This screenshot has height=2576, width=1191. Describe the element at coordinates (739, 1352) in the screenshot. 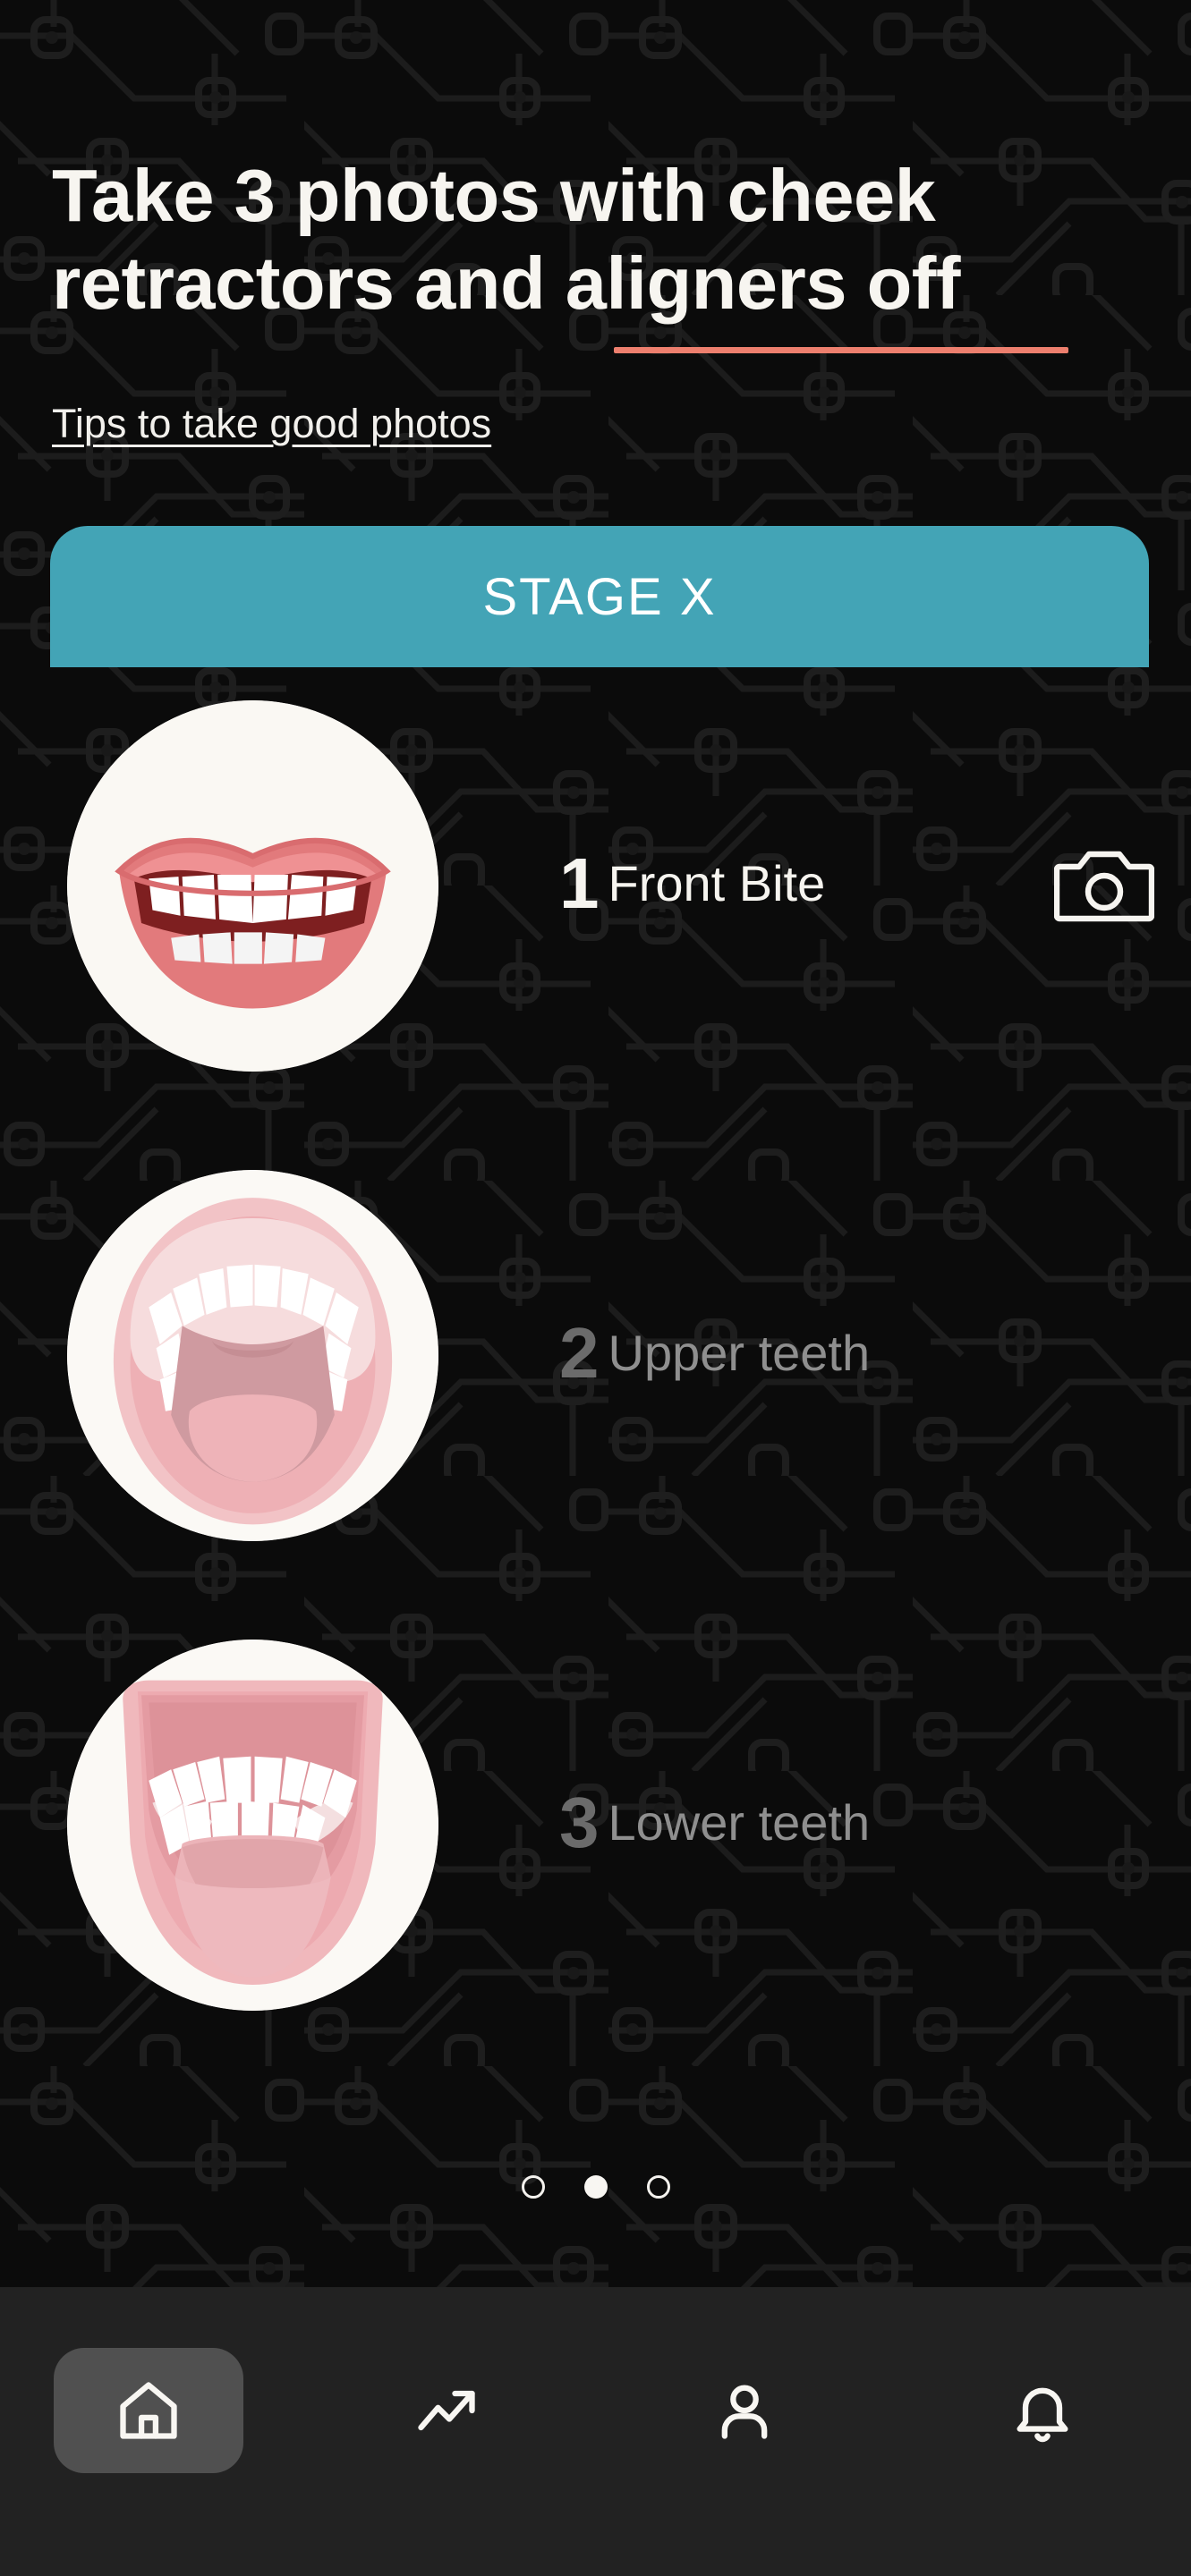

I see `photo-step-text-2: Upper teeth` at that location.